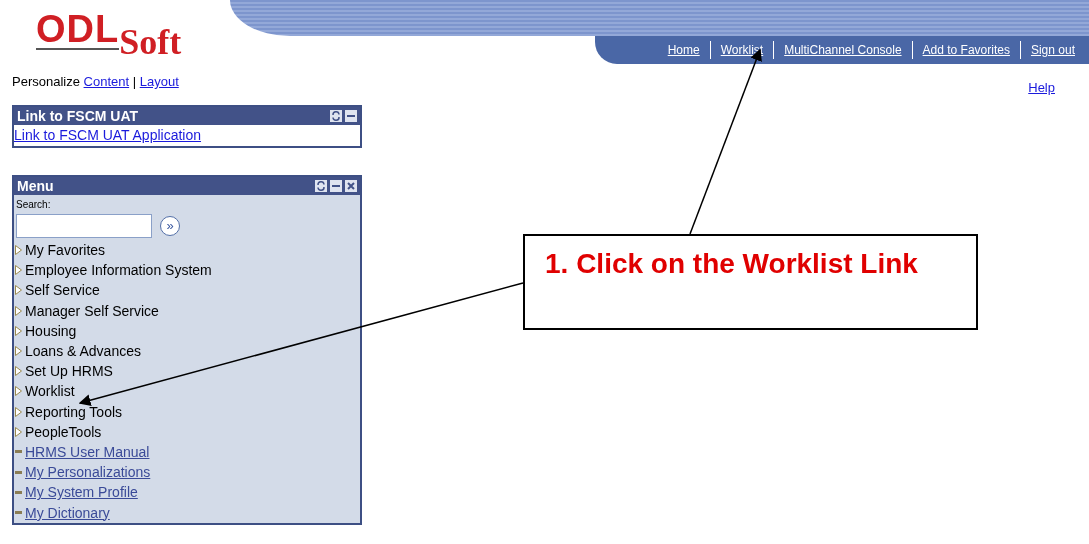 The height and width of the screenshot is (544, 1089). Describe the element at coordinates (187, 250) in the screenshot. I see `menu-folder: My Favorites` at that location.